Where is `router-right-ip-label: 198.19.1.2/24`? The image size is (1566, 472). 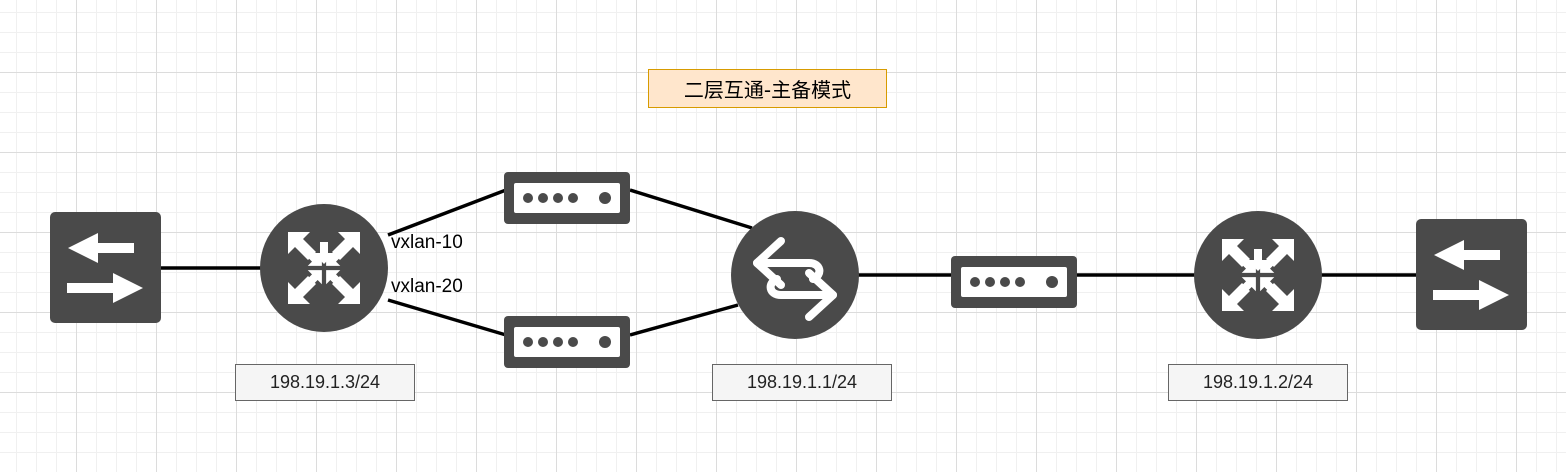 router-right-ip-label: 198.19.1.2/24 is located at coordinates (1258, 382).